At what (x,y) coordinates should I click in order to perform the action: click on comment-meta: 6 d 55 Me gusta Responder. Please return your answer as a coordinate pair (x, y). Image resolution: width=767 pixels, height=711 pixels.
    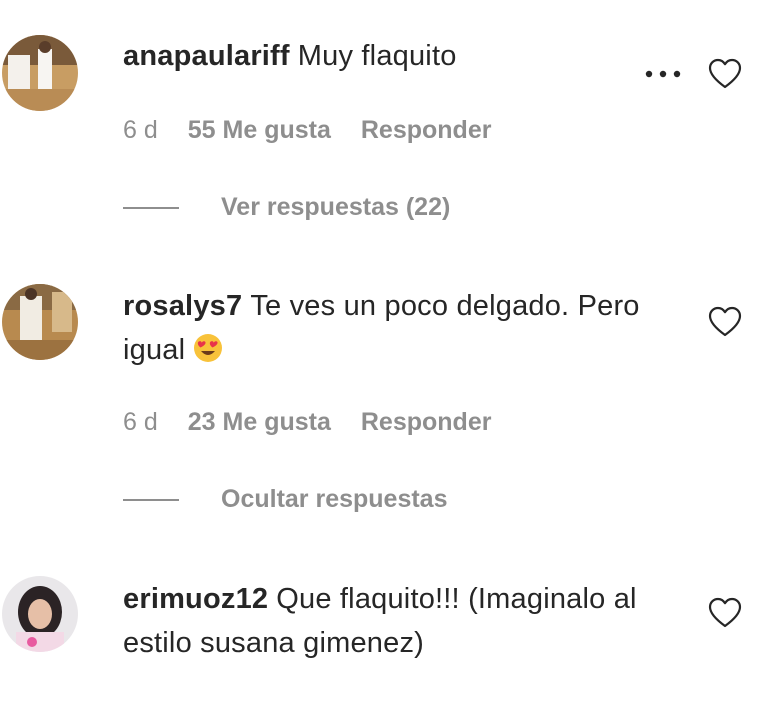
    Looking at the image, I should click on (307, 130).